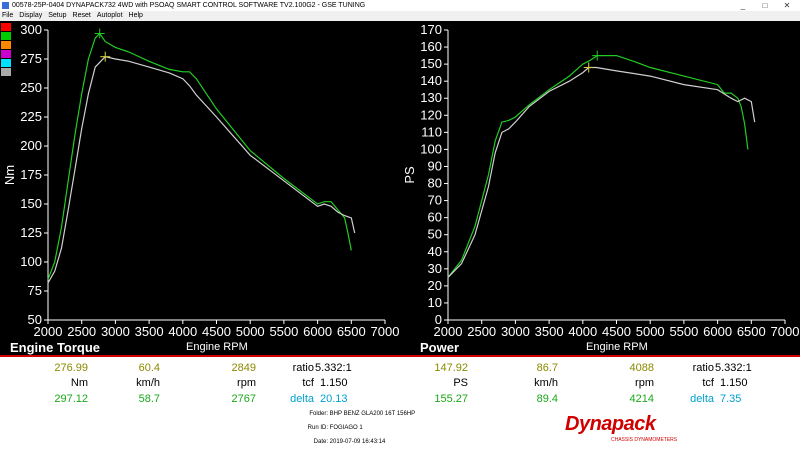 The image size is (800, 450). Describe the element at coordinates (610, 424) in the screenshot. I see `logo-wordmark: Dynapack` at that location.